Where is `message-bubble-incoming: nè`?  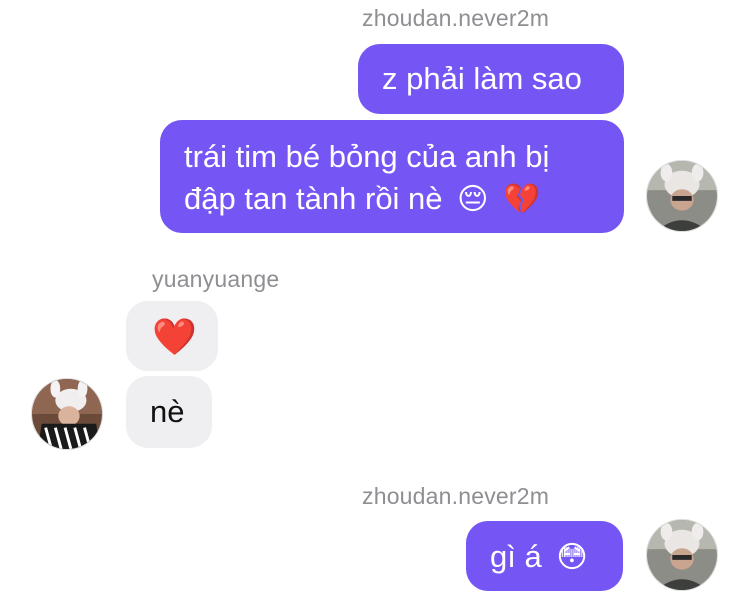 message-bubble-incoming: nè is located at coordinates (169, 412).